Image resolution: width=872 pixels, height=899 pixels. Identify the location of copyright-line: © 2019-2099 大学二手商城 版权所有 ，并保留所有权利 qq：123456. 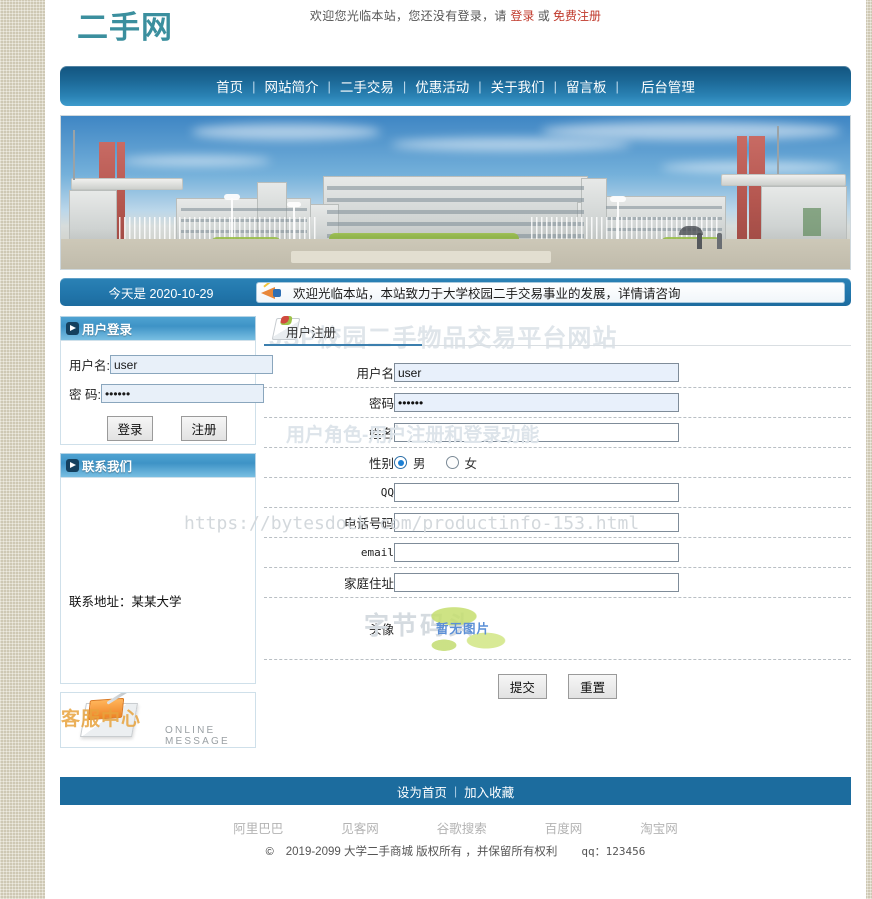
(455, 854).